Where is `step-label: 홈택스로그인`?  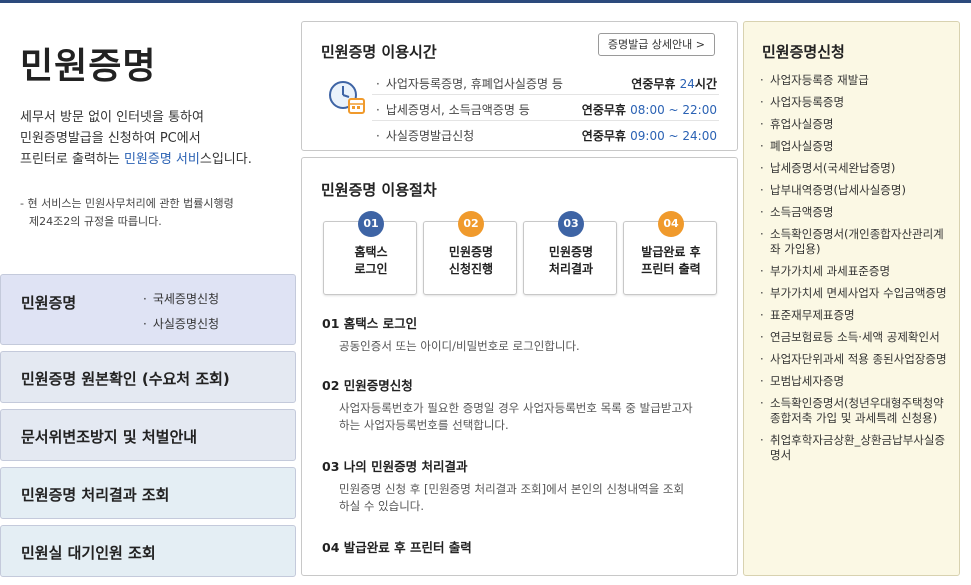 step-label: 홈택스로그인 is located at coordinates (371, 261).